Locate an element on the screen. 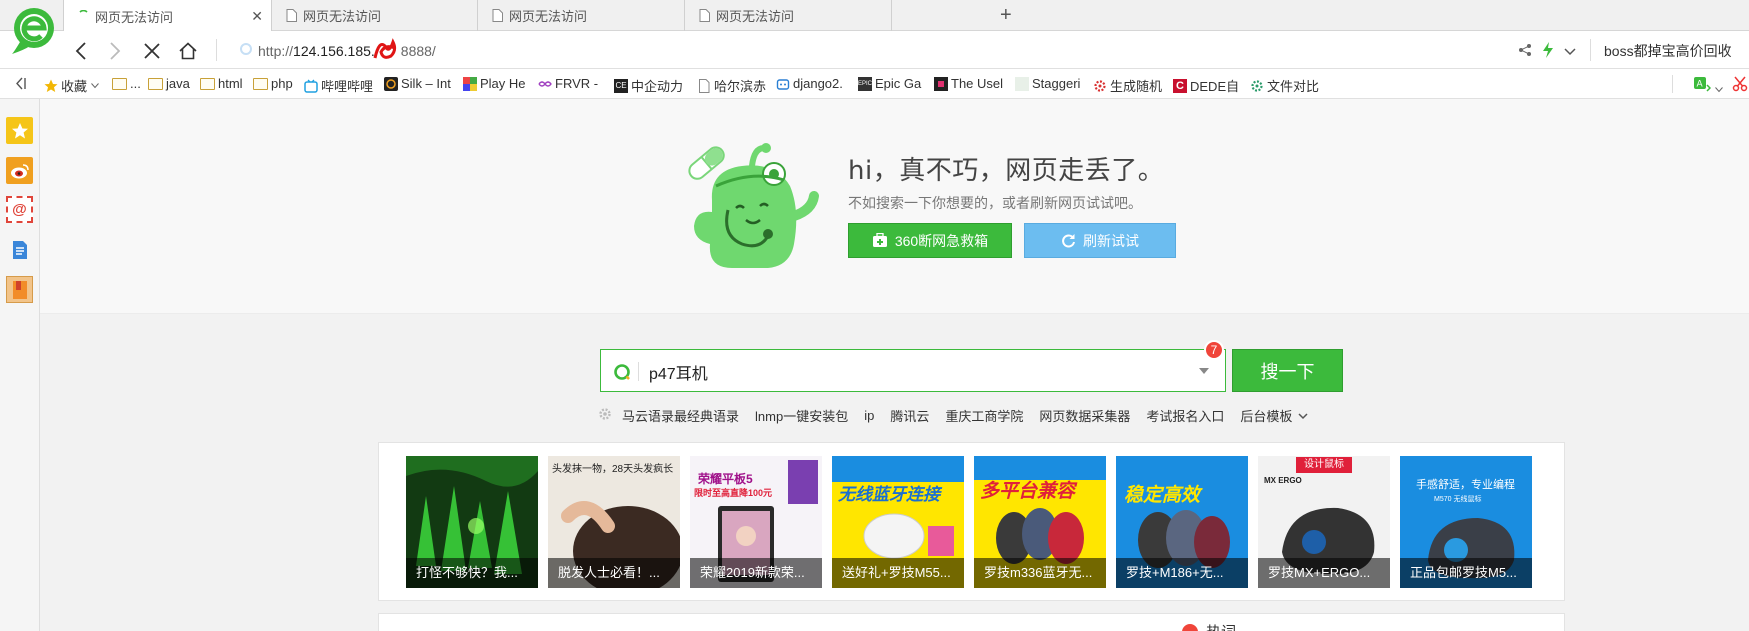 Image resolution: width=1749 pixels, height=631 pixels. forward-button is located at coordinates (115, 51).